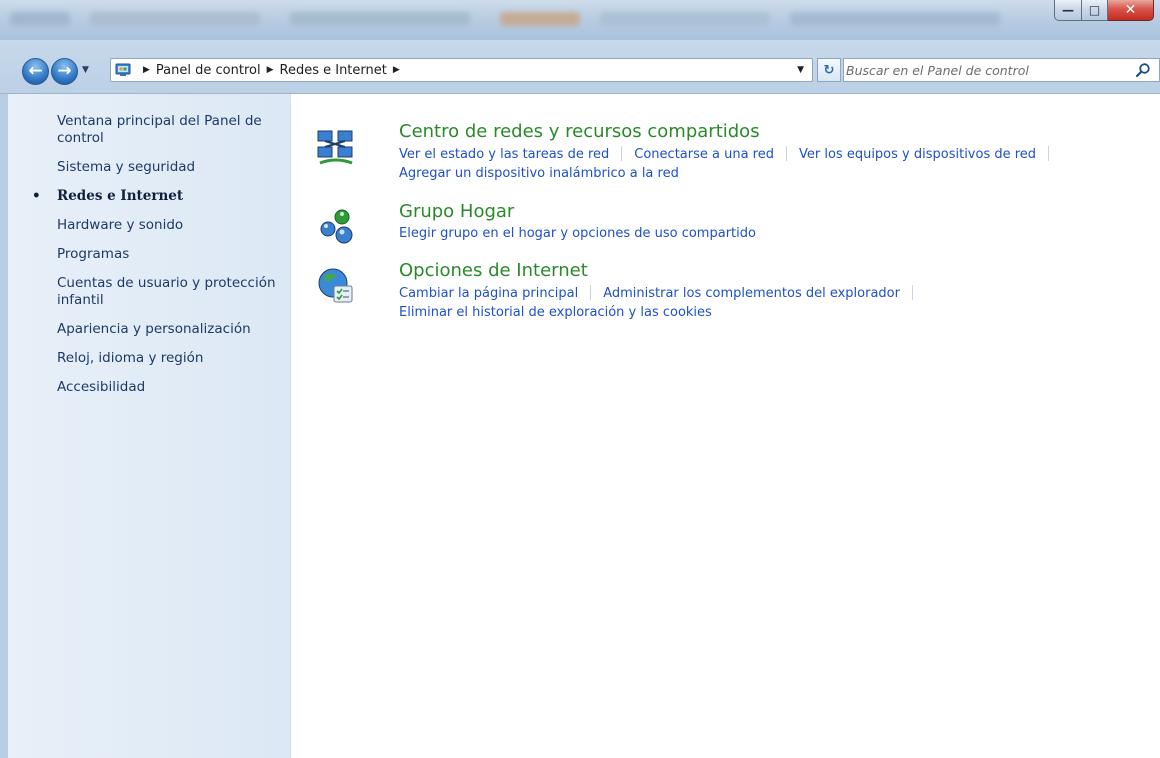 The height and width of the screenshot is (758, 1160). What do you see at coordinates (579, 131) in the screenshot?
I see `section-title: Centro de redes y recursos compartidos` at bounding box center [579, 131].